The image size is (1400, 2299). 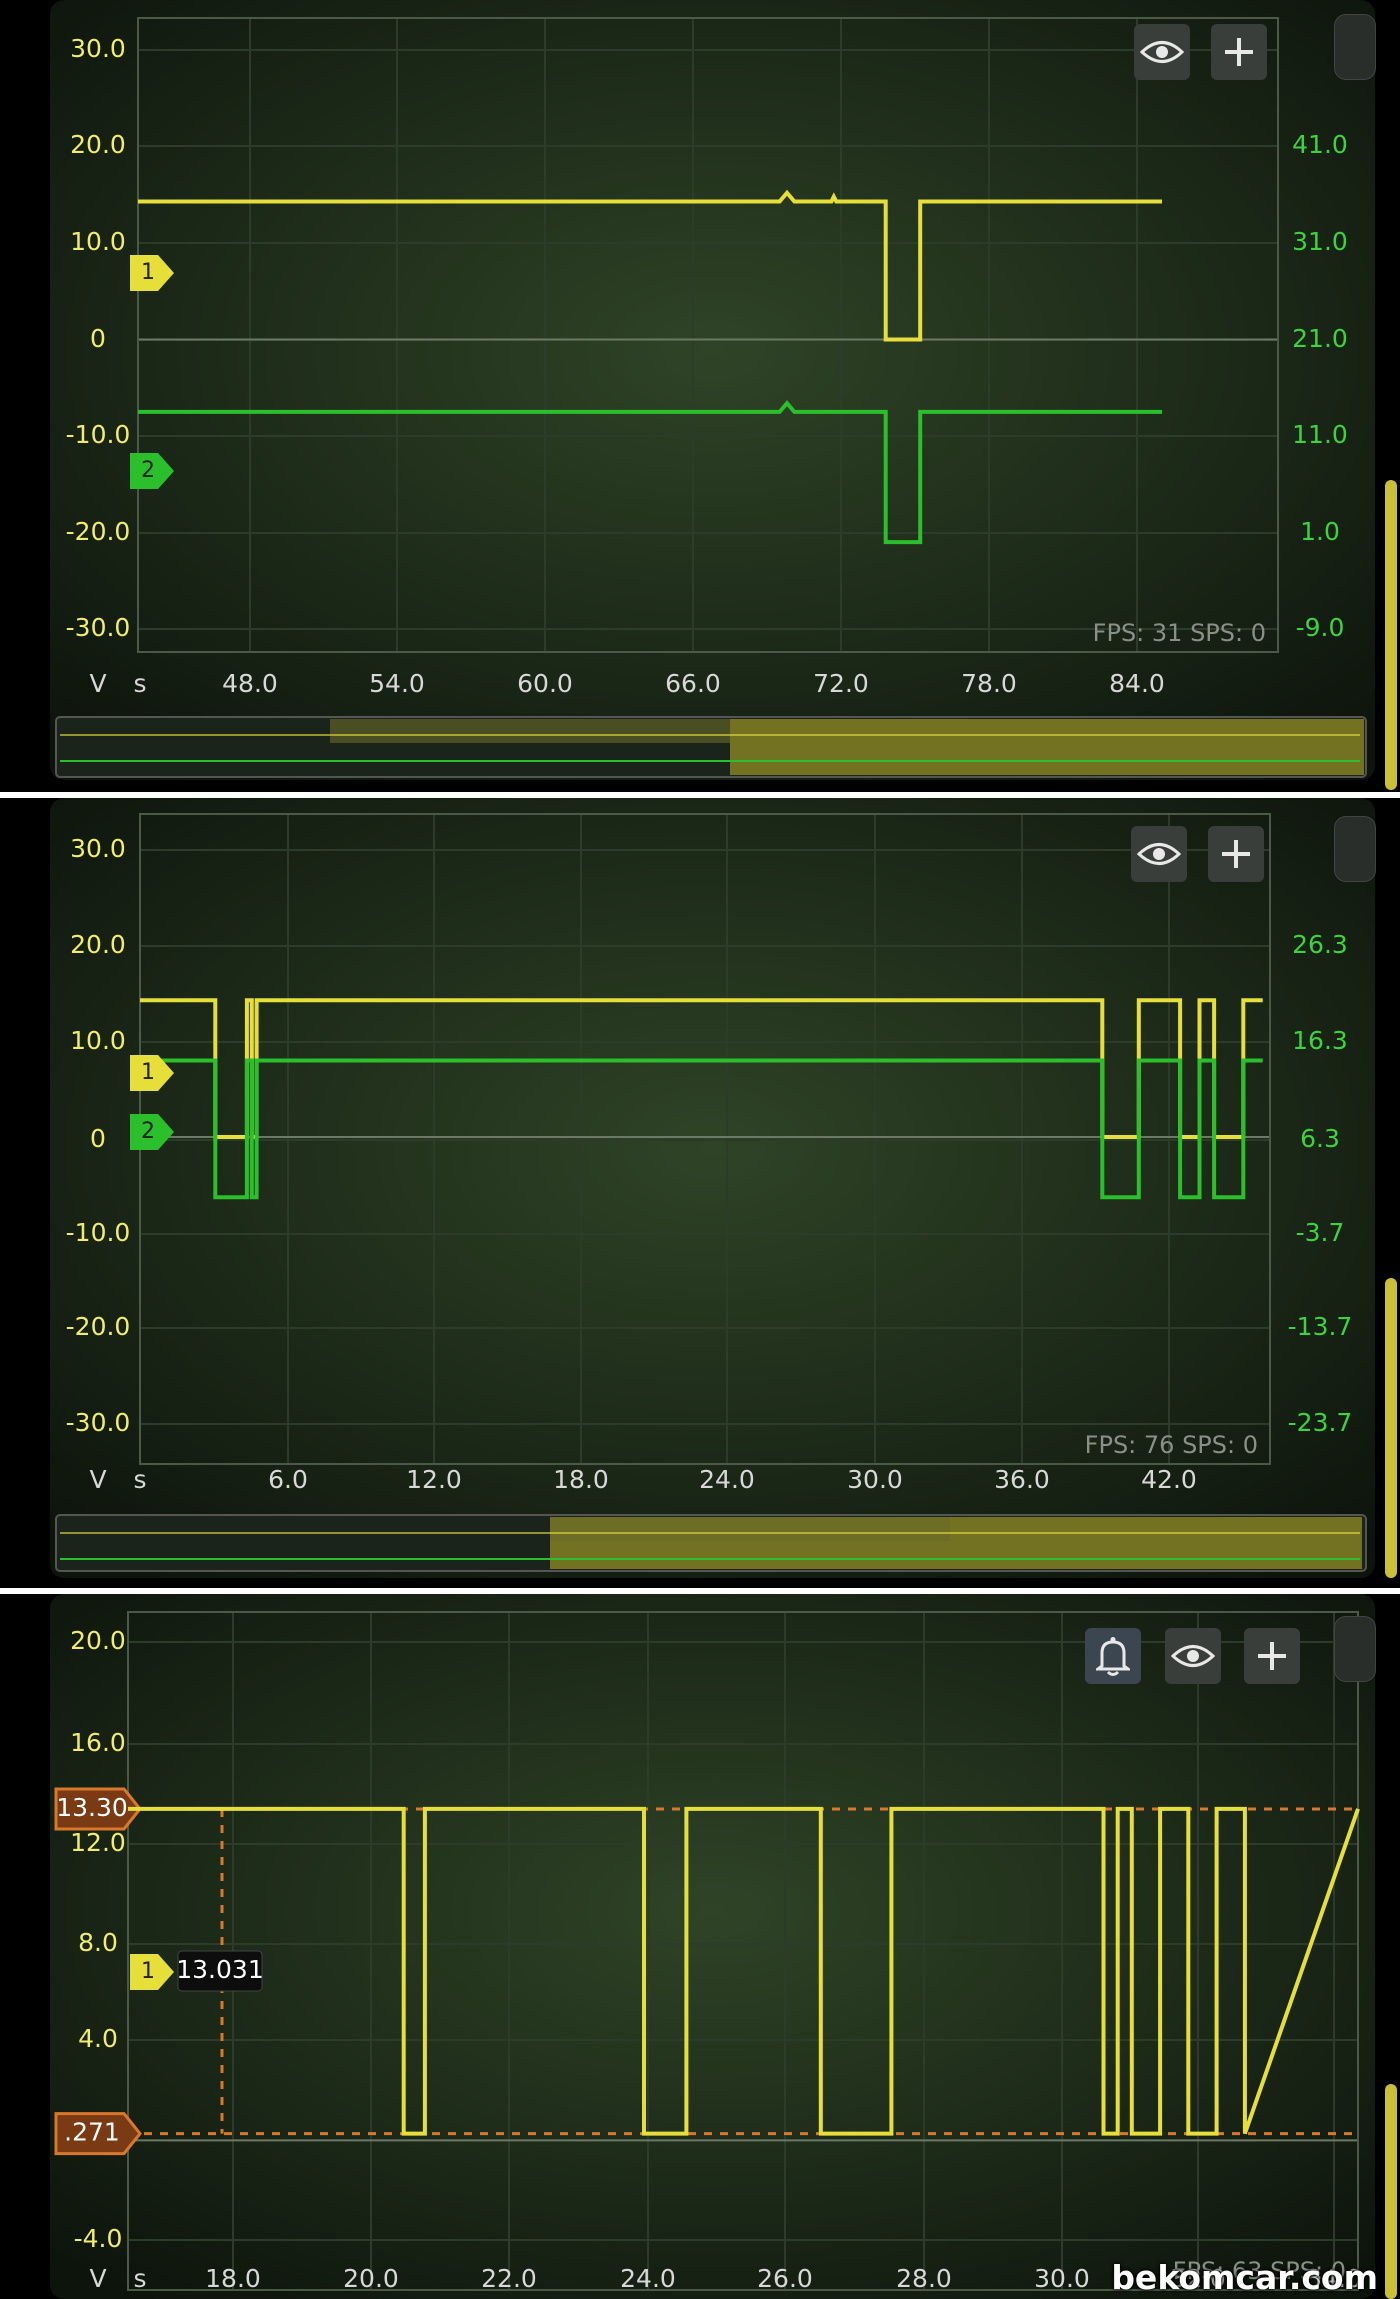 I want to click on x-tick-label: 84.0, so click(x=1137, y=683).